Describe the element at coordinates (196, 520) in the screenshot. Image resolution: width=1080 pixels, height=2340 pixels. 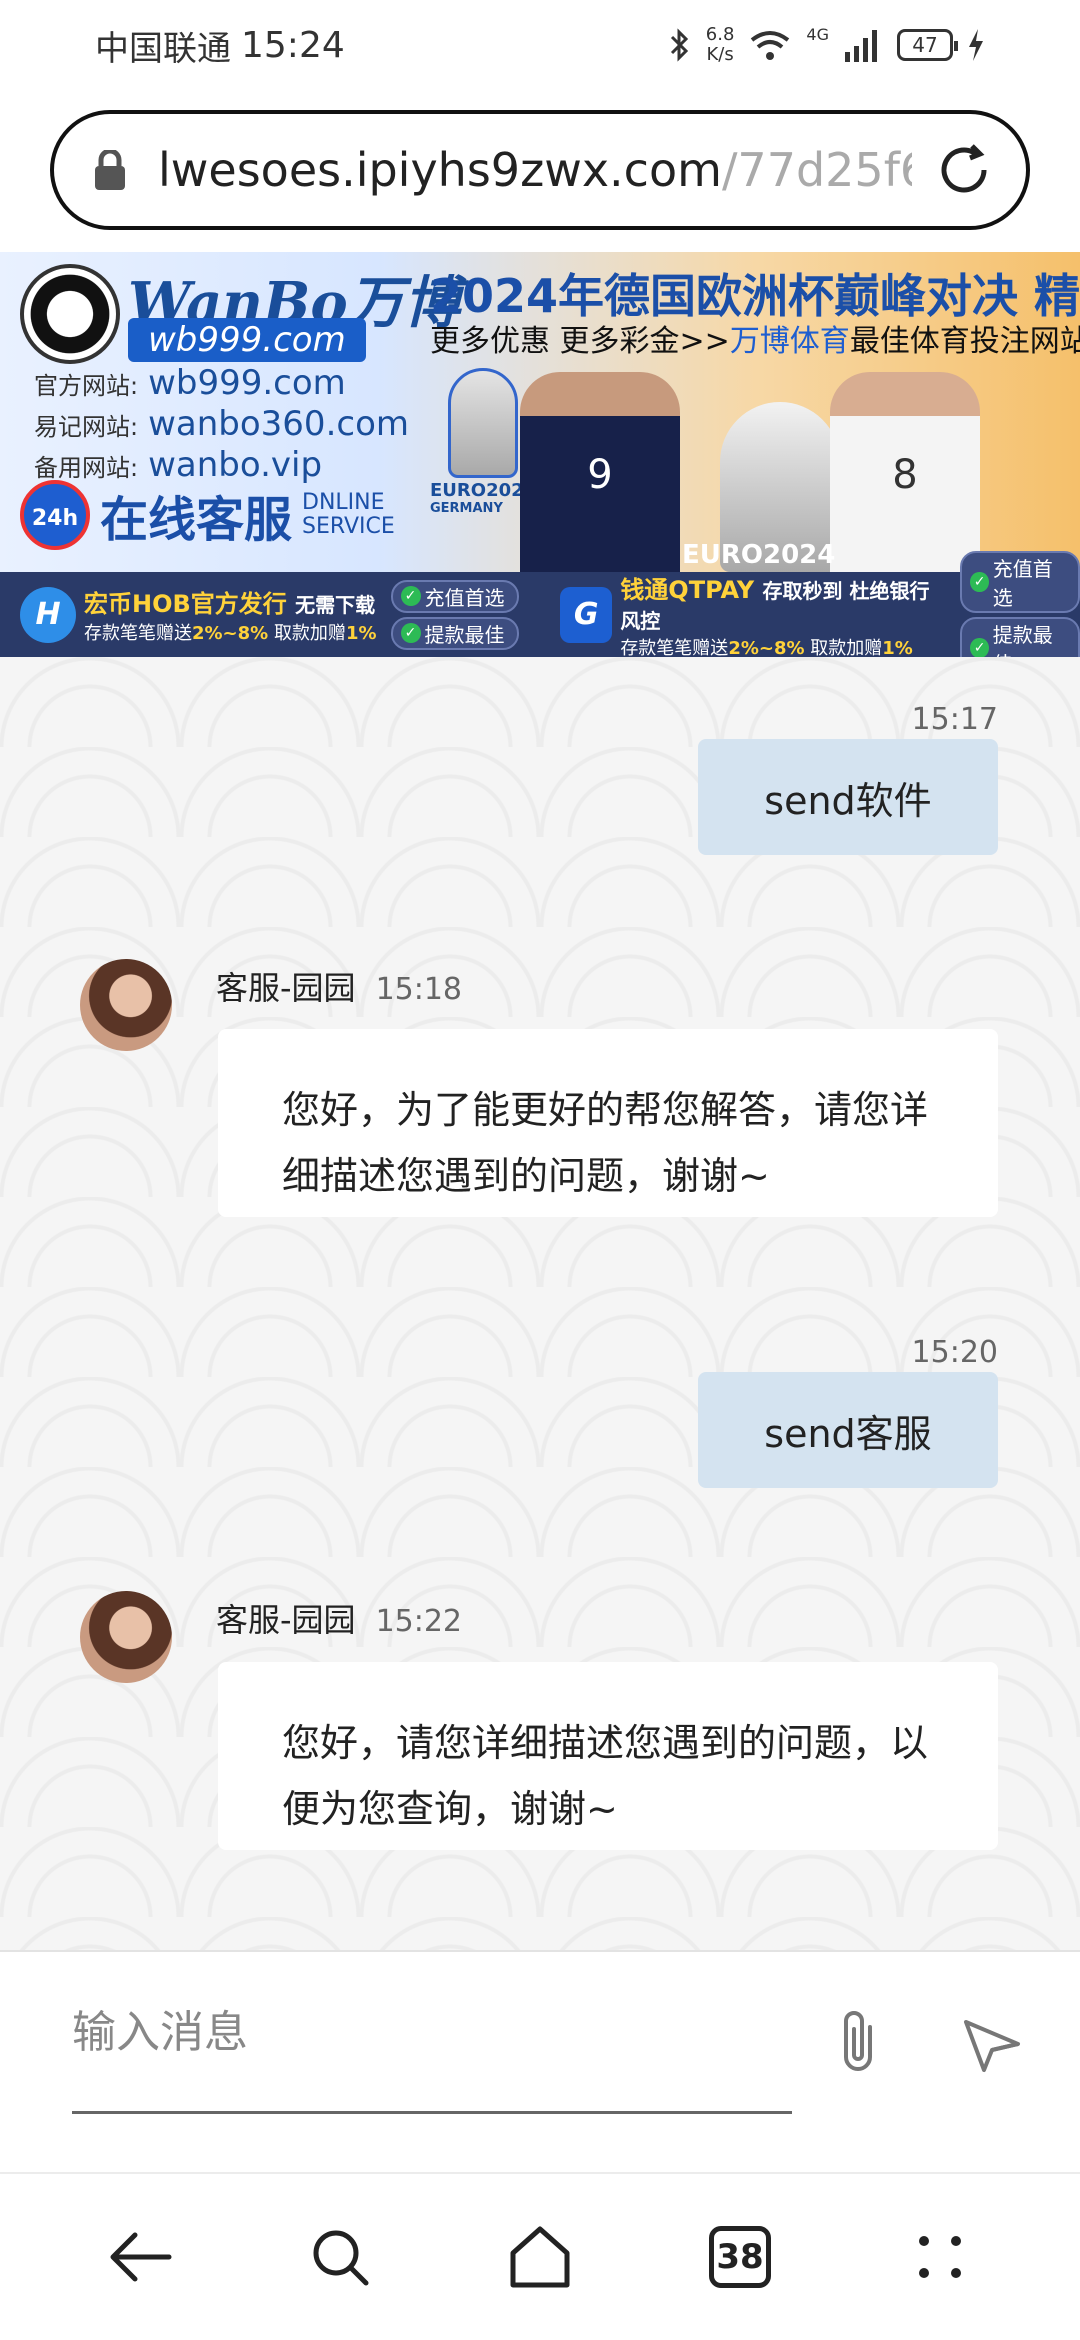
I see `service-text: 在线客服` at that location.